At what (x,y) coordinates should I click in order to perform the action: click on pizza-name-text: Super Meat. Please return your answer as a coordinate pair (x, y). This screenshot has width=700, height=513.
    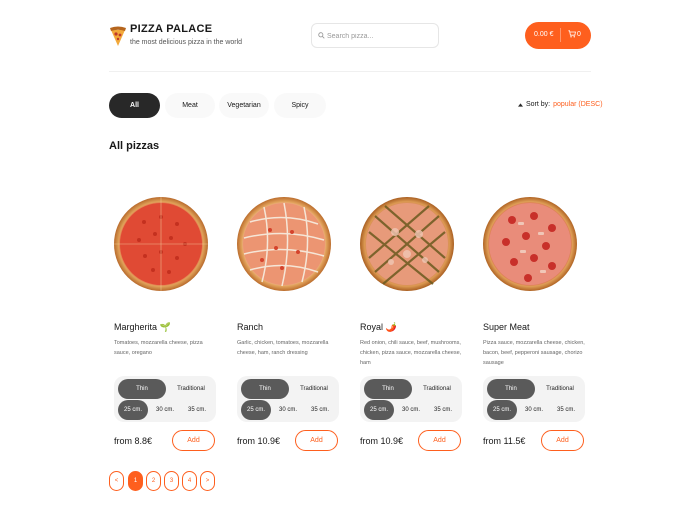
    Looking at the image, I should click on (506, 327).